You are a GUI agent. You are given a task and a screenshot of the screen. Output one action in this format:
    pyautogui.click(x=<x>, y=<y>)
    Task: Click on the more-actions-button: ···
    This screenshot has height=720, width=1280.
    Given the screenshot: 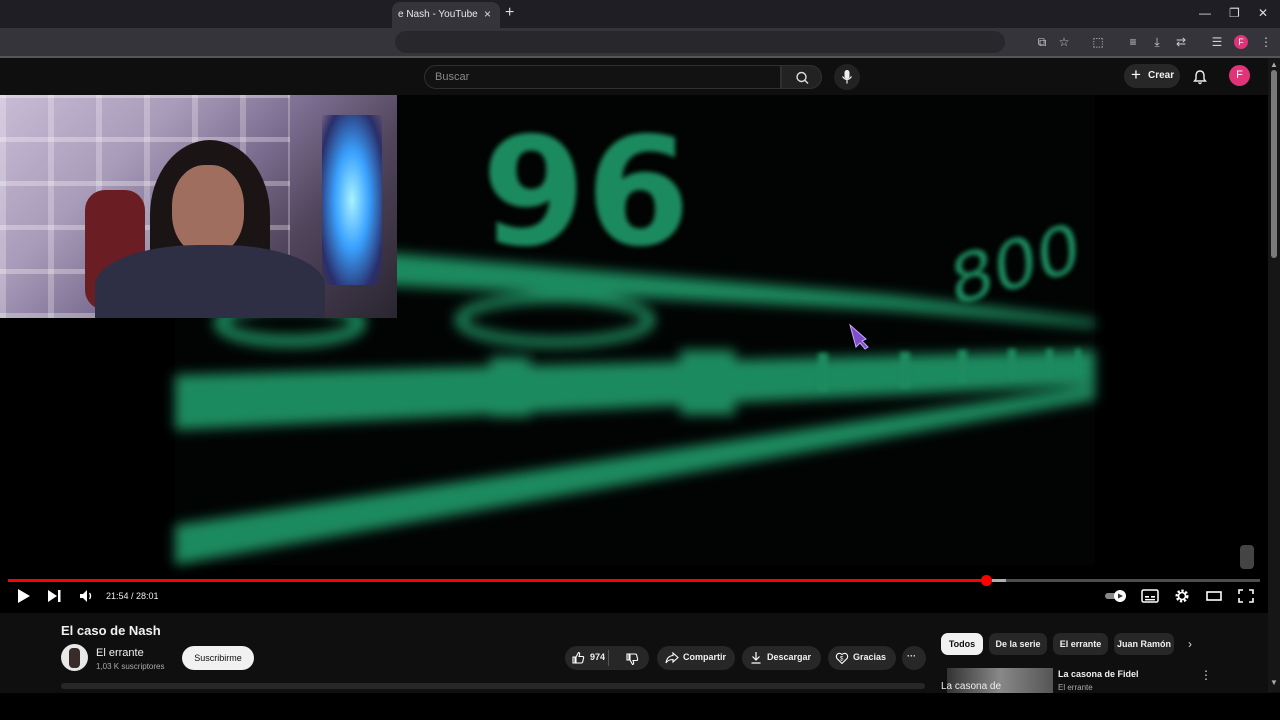 What is the action you would take?
    pyautogui.click(x=914, y=658)
    